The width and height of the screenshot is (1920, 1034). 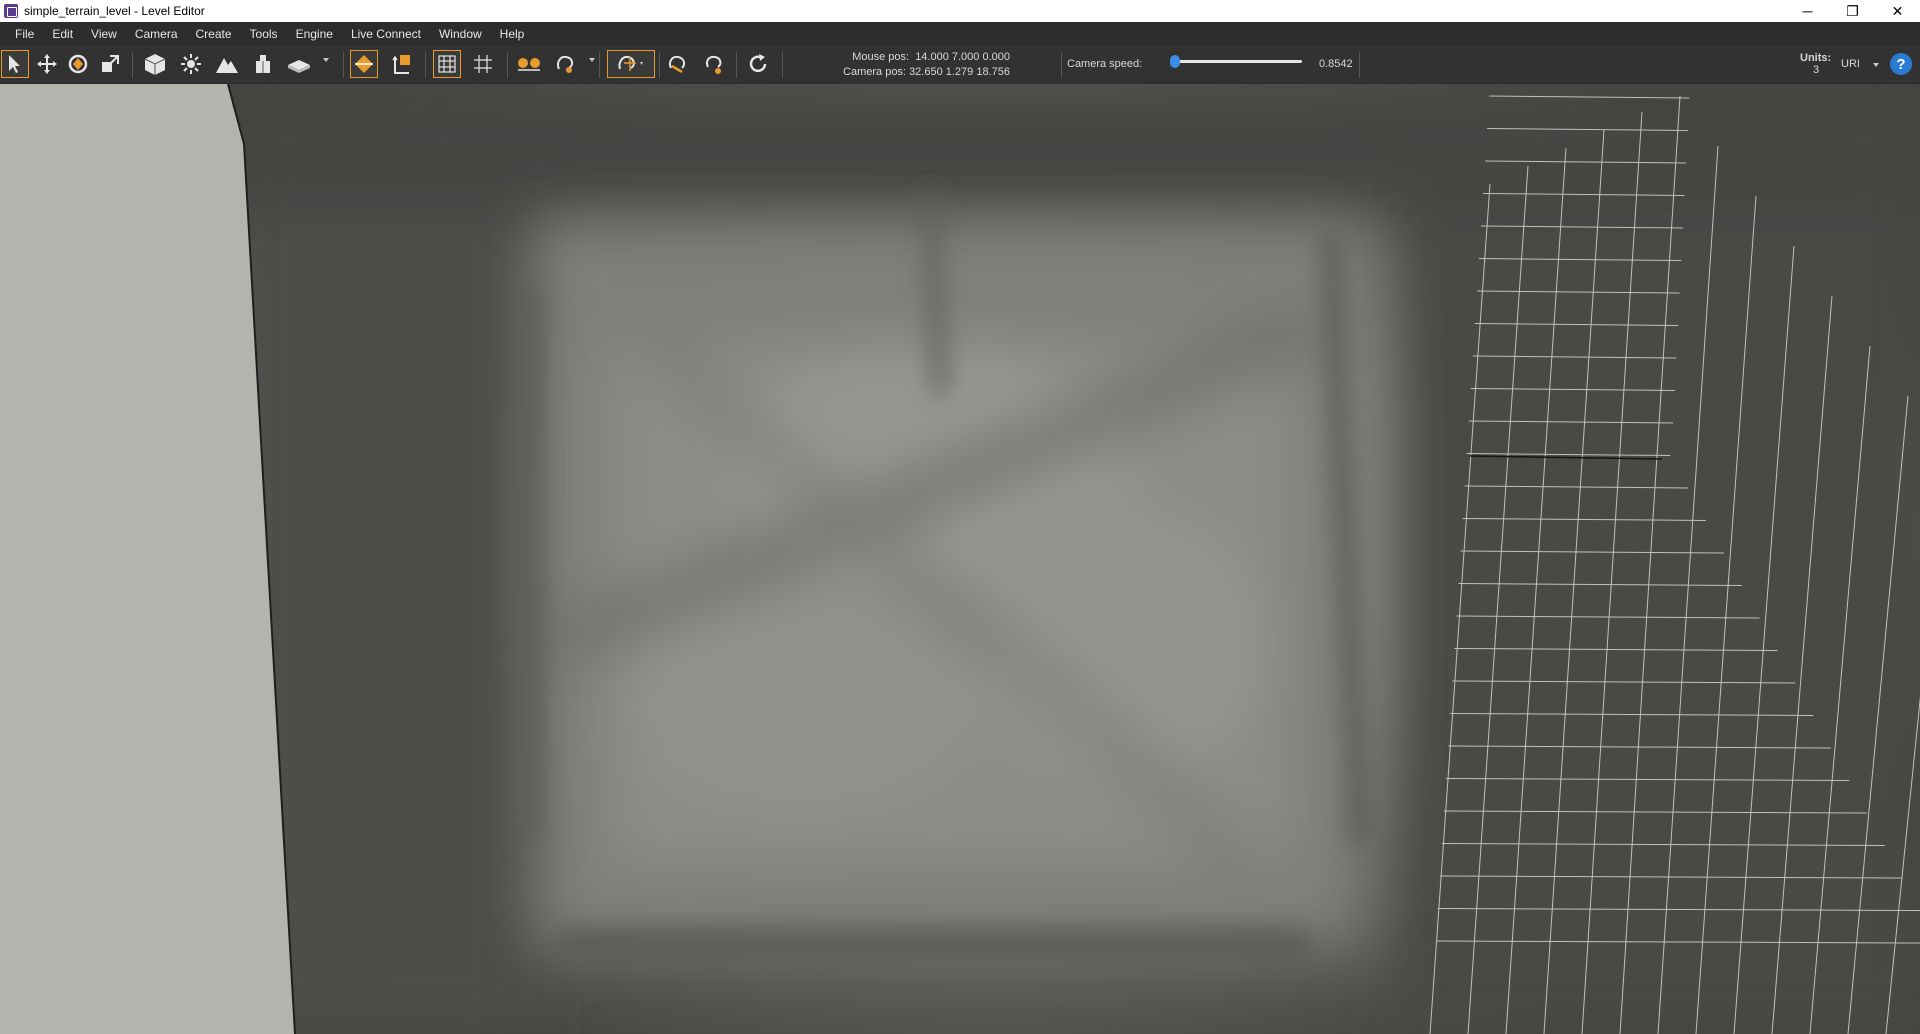 What do you see at coordinates (1175, 61) in the screenshot?
I see `camera-speed-slider-thumb` at bounding box center [1175, 61].